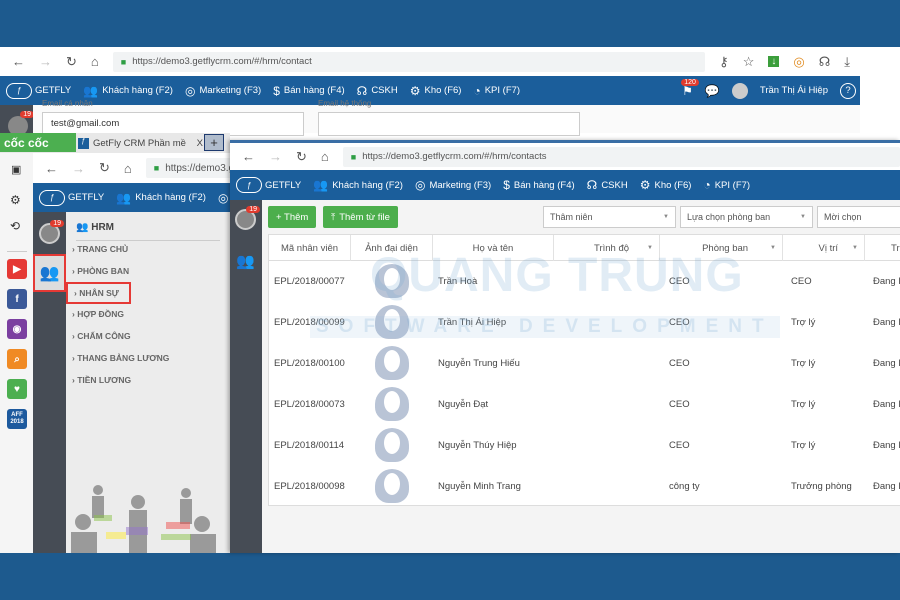  I want to click on chat-icon: 💬, so click(712, 91).